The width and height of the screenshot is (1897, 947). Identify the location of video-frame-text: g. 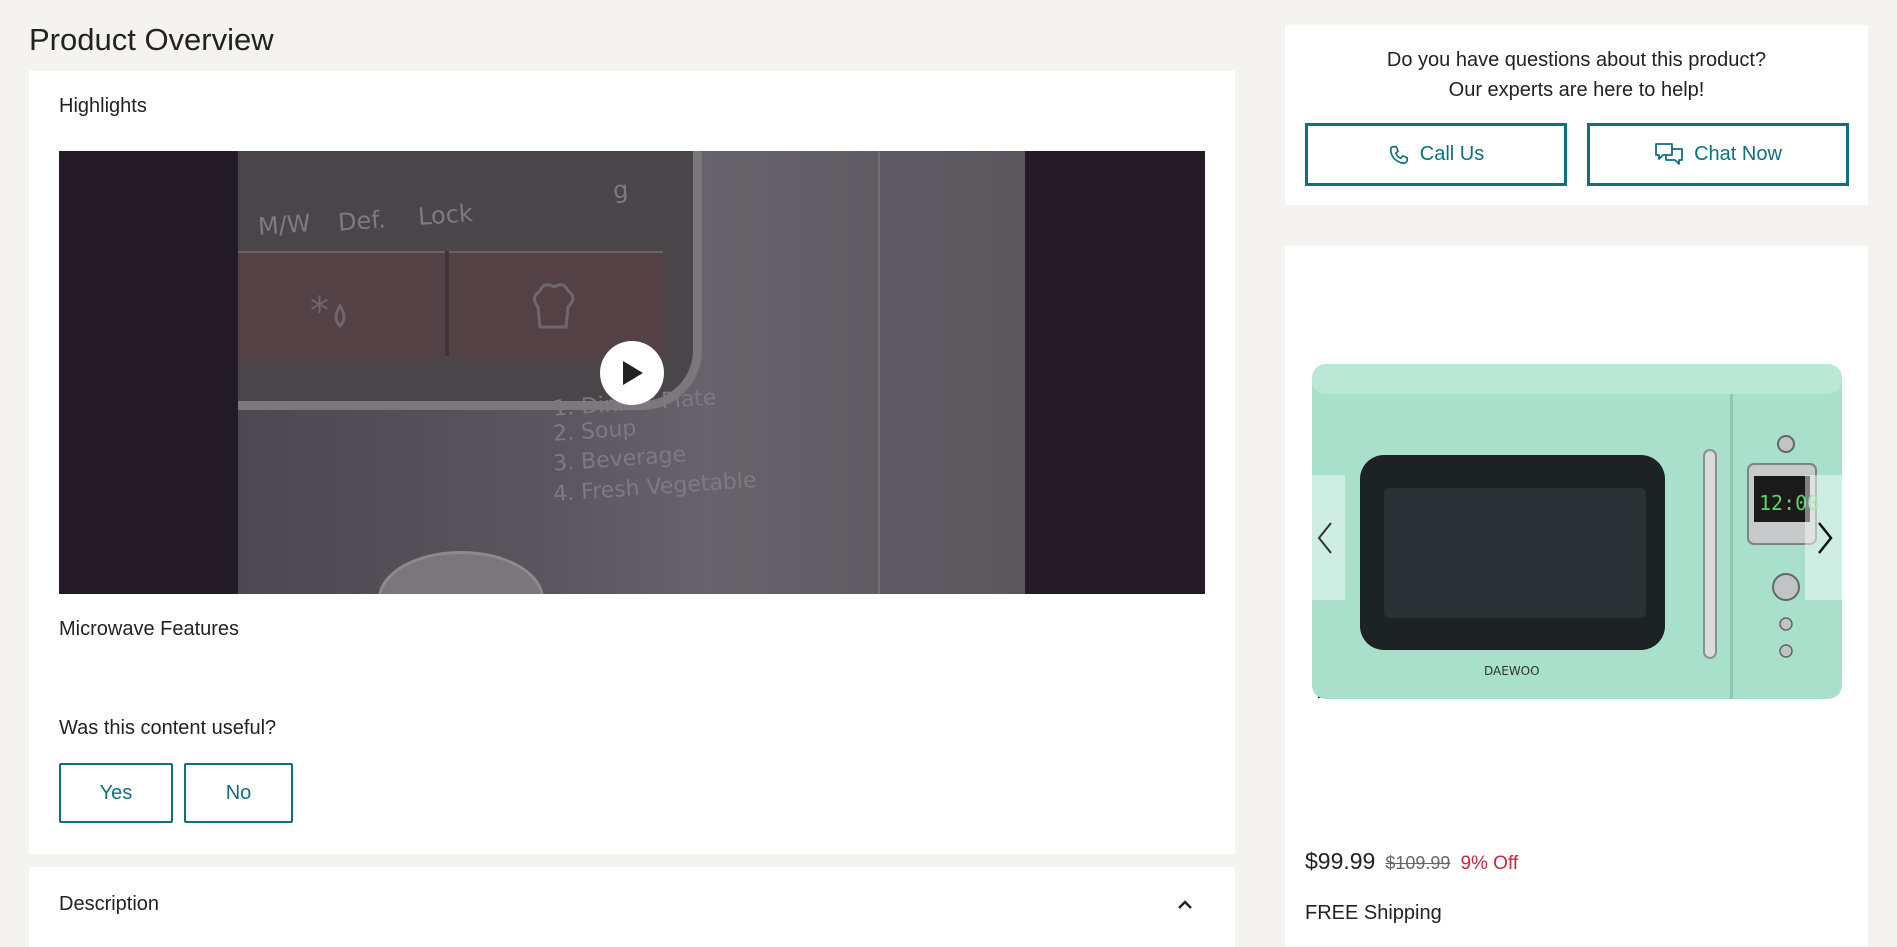
(621, 190).